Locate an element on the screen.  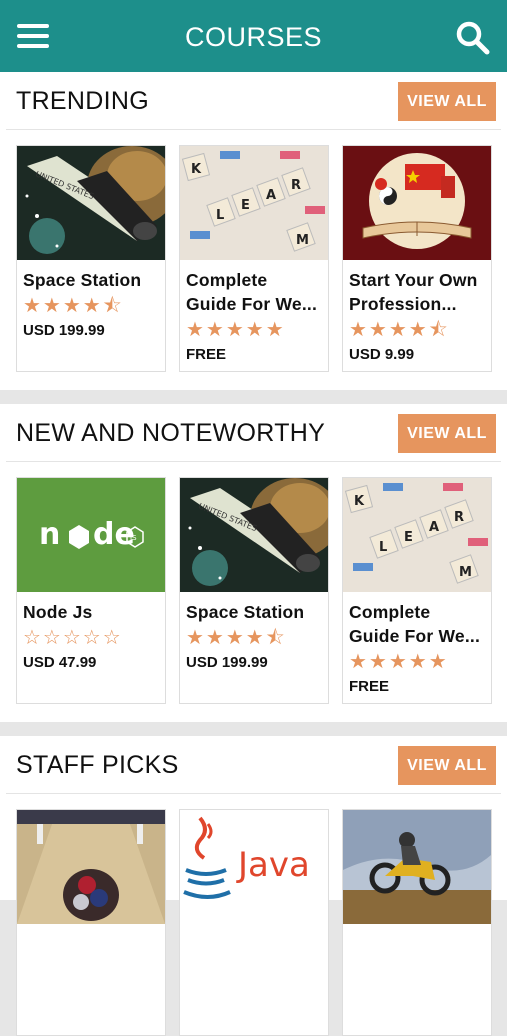
section-header: NEW AND NOTEWORTHY VIEW ALL is located at coordinates (253, 433).